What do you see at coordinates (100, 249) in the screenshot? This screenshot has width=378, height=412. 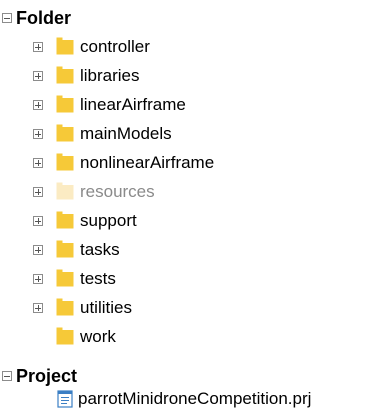 I see `folder-label: tasks` at bounding box center [100, 249].